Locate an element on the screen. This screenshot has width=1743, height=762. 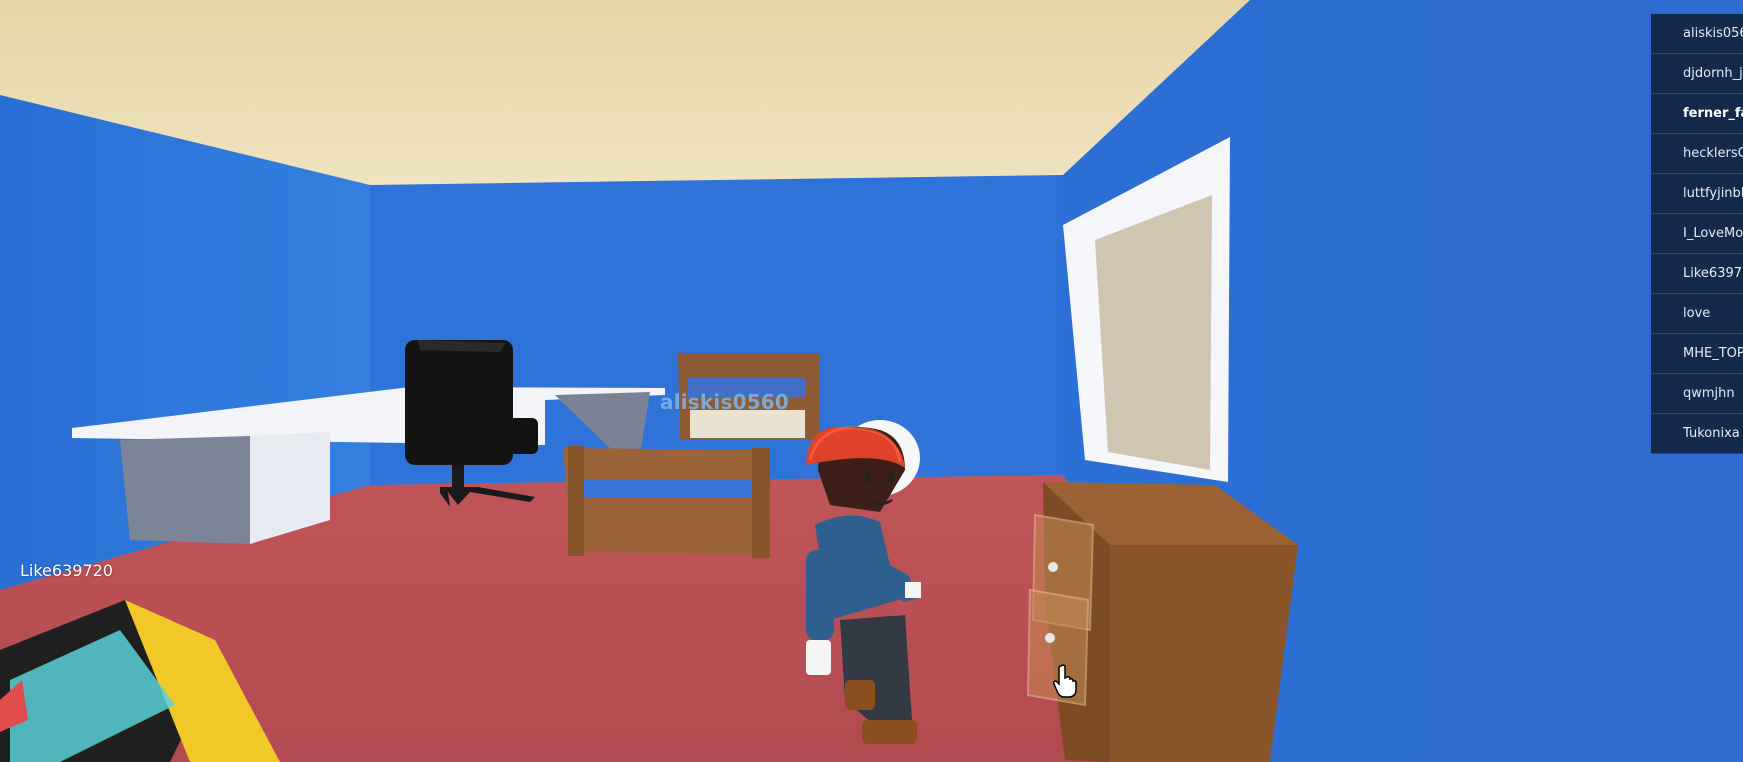
player-name: hecklersC is located at coordinates (1713, 153).